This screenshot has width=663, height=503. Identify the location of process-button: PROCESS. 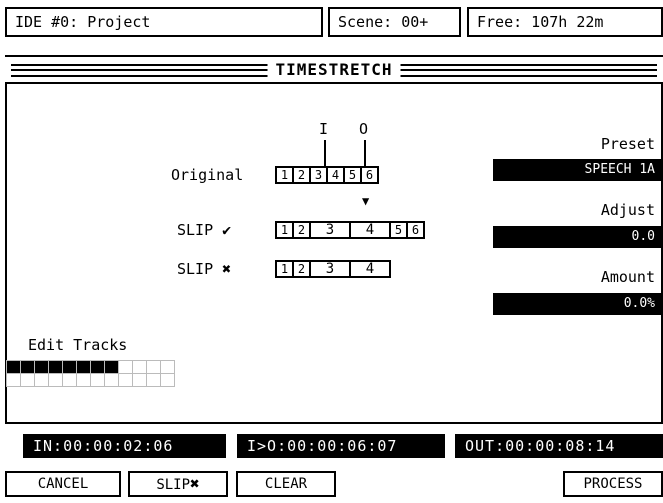
(613, 484).